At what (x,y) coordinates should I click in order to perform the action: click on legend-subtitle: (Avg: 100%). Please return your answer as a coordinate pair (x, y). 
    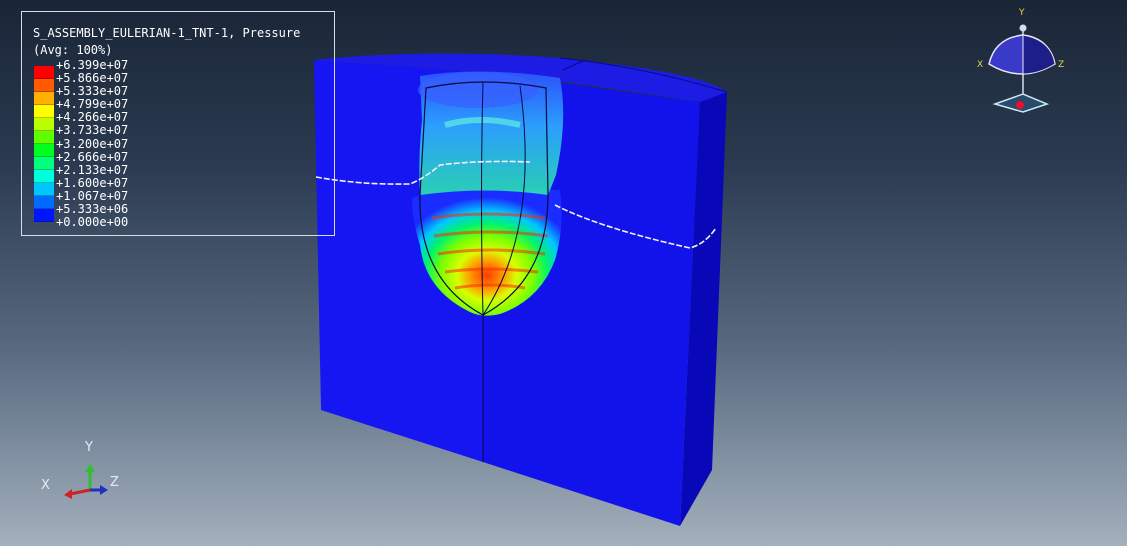
    Looking at the image, I should click on (73, 50).